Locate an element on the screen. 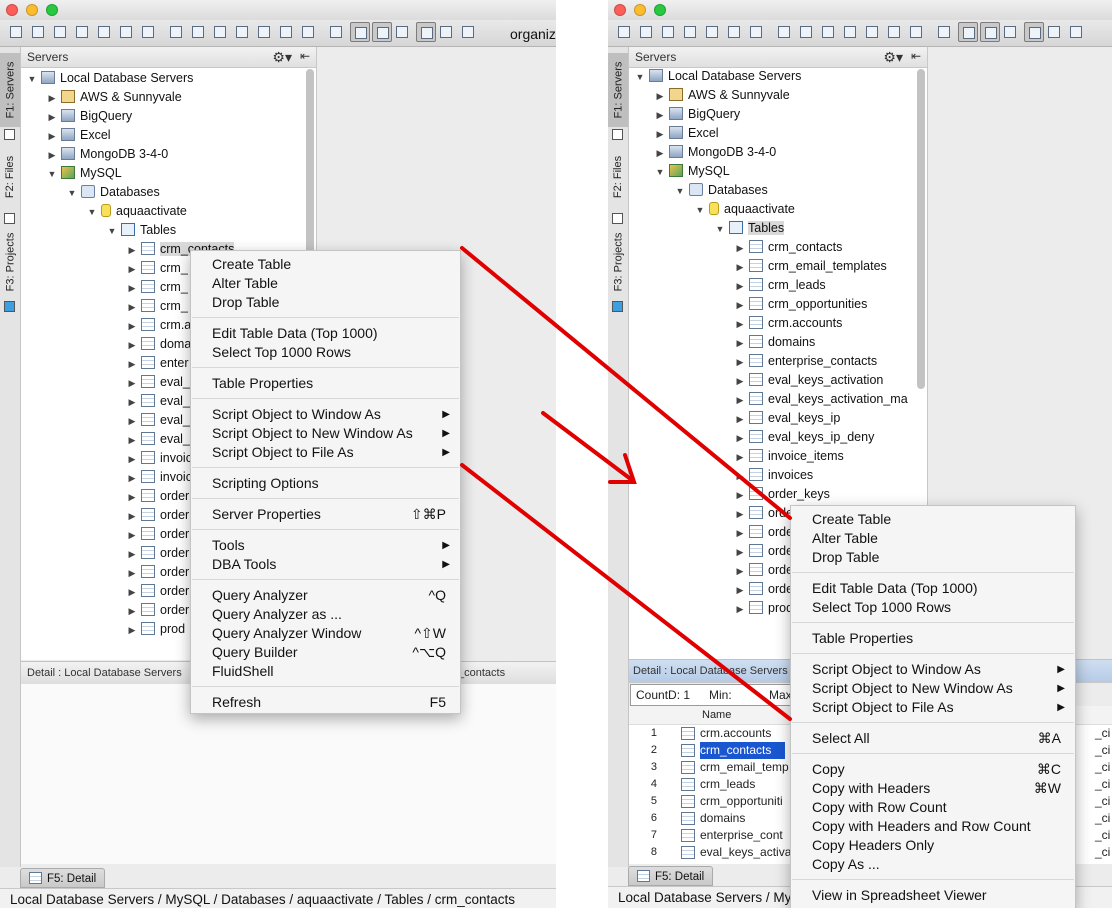  menu-item: Select All ⌘A is located at coordinates (933, 738).